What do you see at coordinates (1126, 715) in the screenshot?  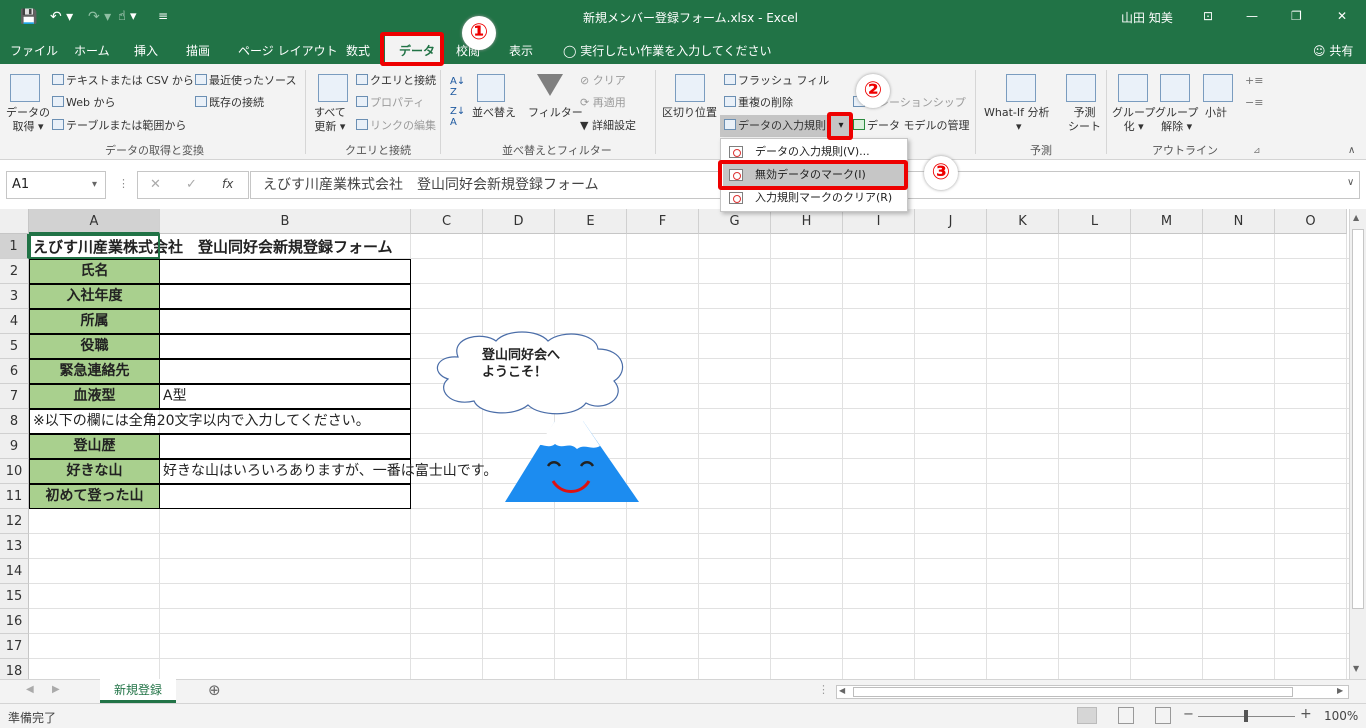 I see `page-layout-view-icon` at bounding box center [1126, 715].